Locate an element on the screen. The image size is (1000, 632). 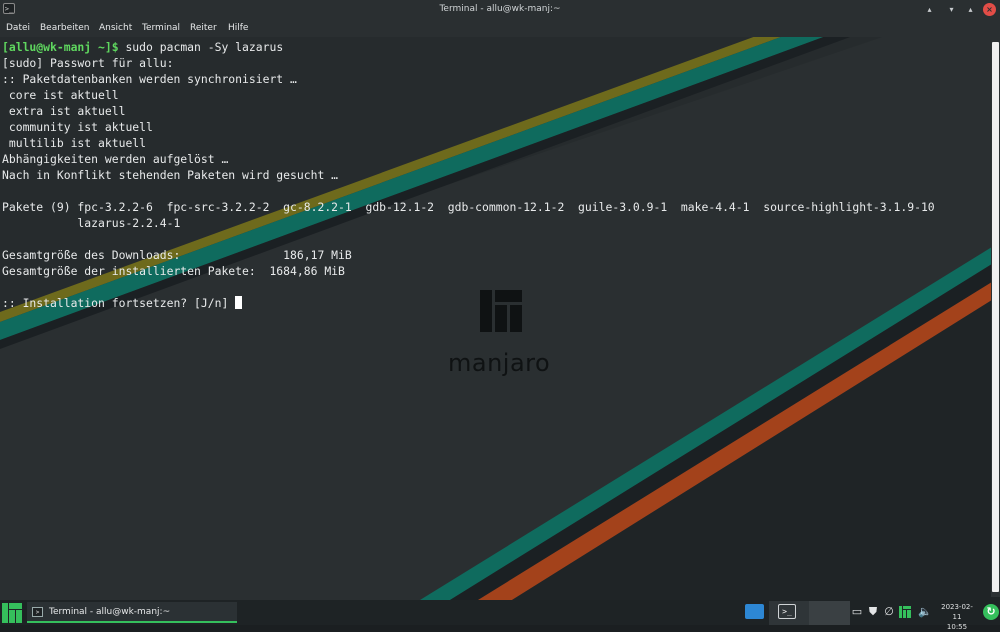
shield-icon: ⛊ is located at coordinates (873, 612).